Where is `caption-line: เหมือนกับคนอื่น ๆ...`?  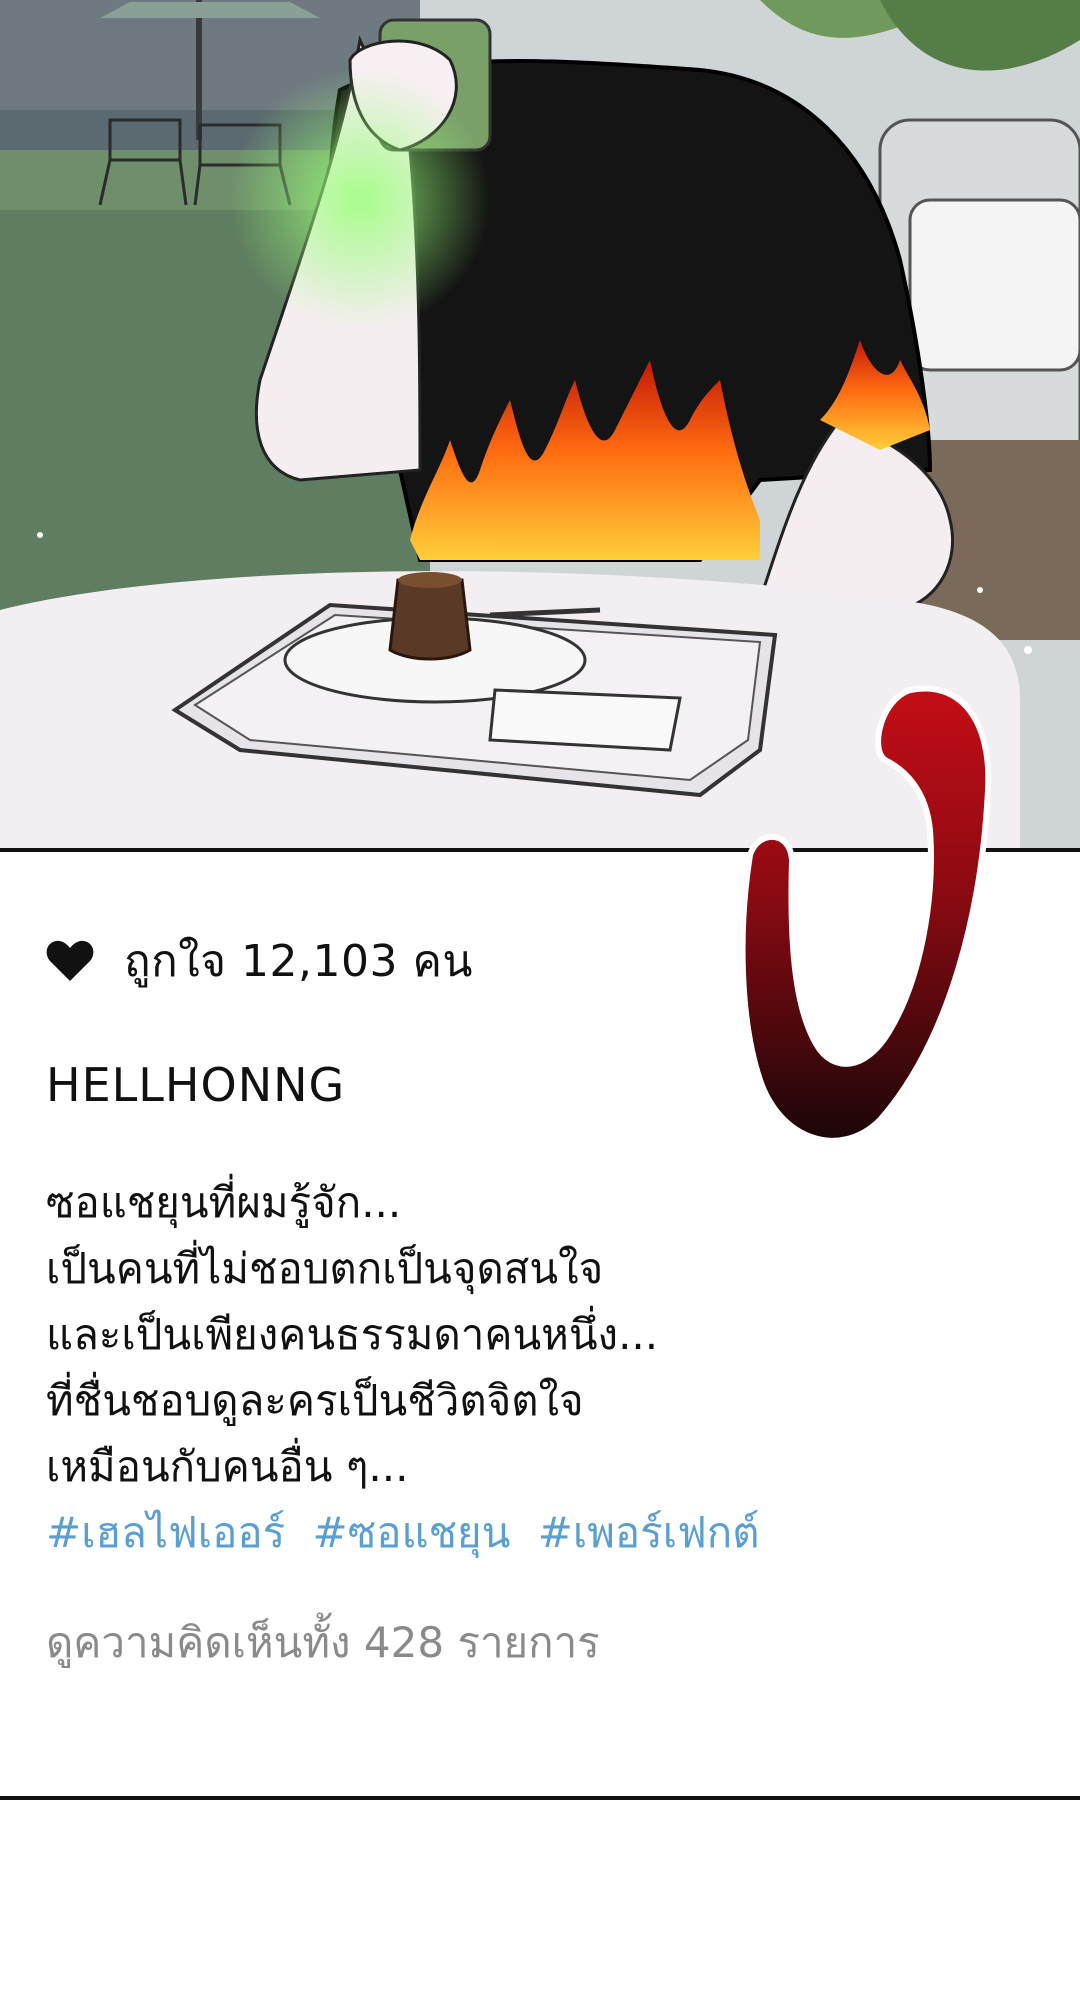
caption-line: เหมือนกับคนอื่น ๆ... is located at coordinates (227, 1466).